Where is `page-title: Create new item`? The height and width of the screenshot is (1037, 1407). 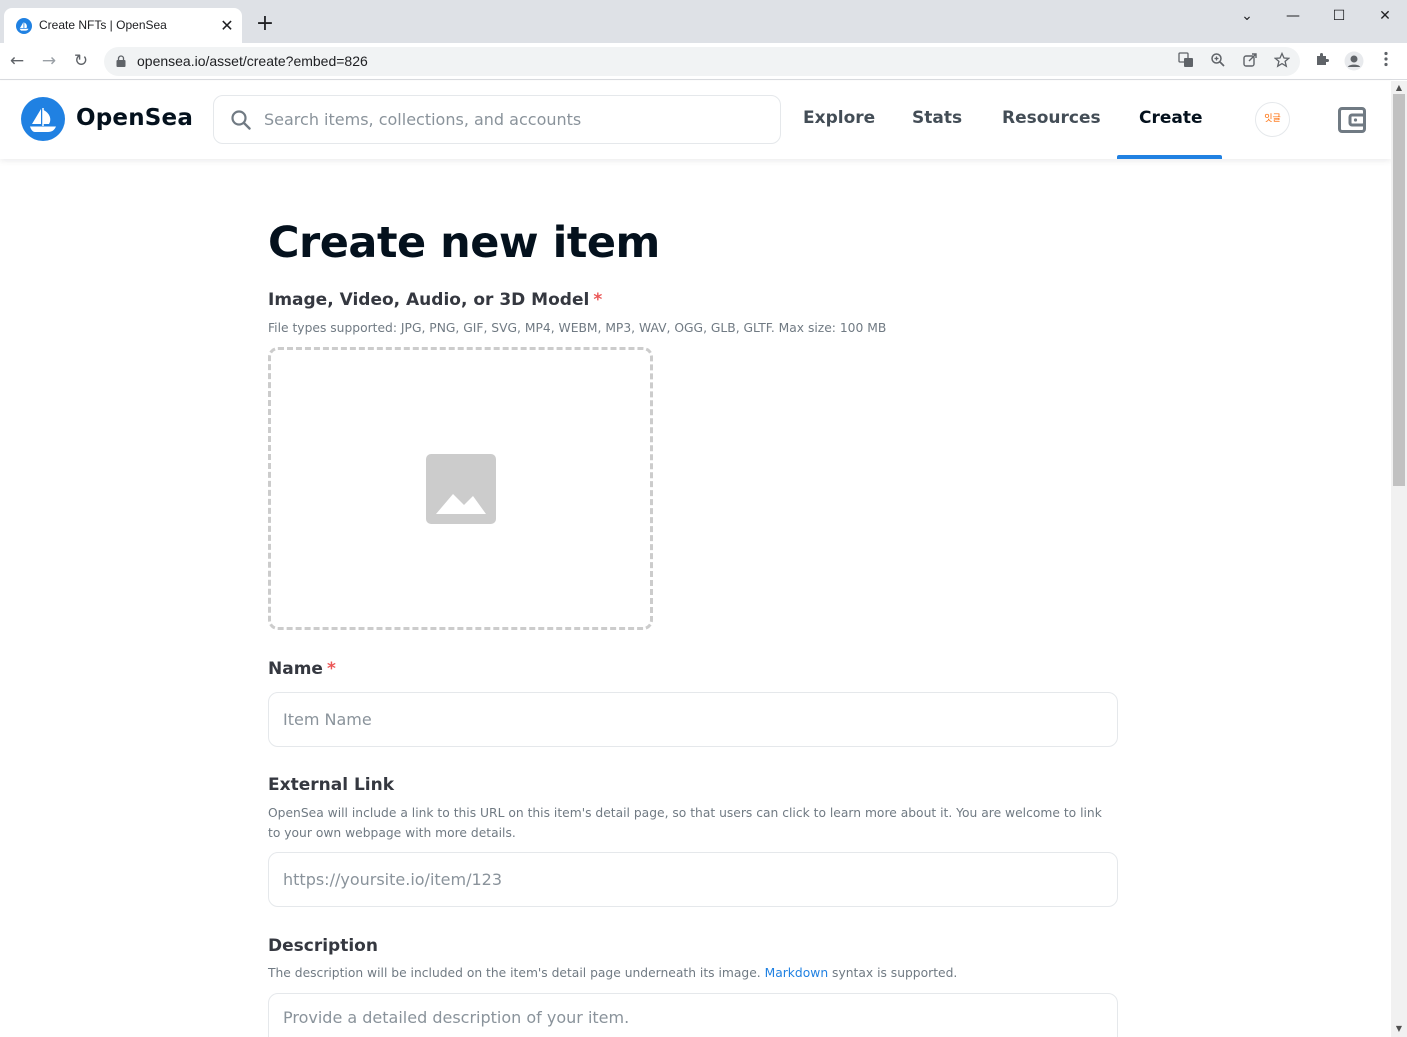 page-title: Create new item is located at coordinates (464, 243).